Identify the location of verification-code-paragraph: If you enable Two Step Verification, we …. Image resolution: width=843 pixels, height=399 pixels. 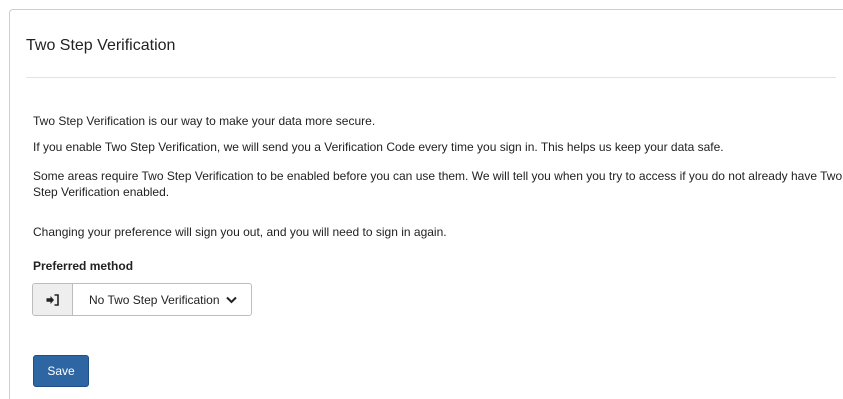
(378, 147).